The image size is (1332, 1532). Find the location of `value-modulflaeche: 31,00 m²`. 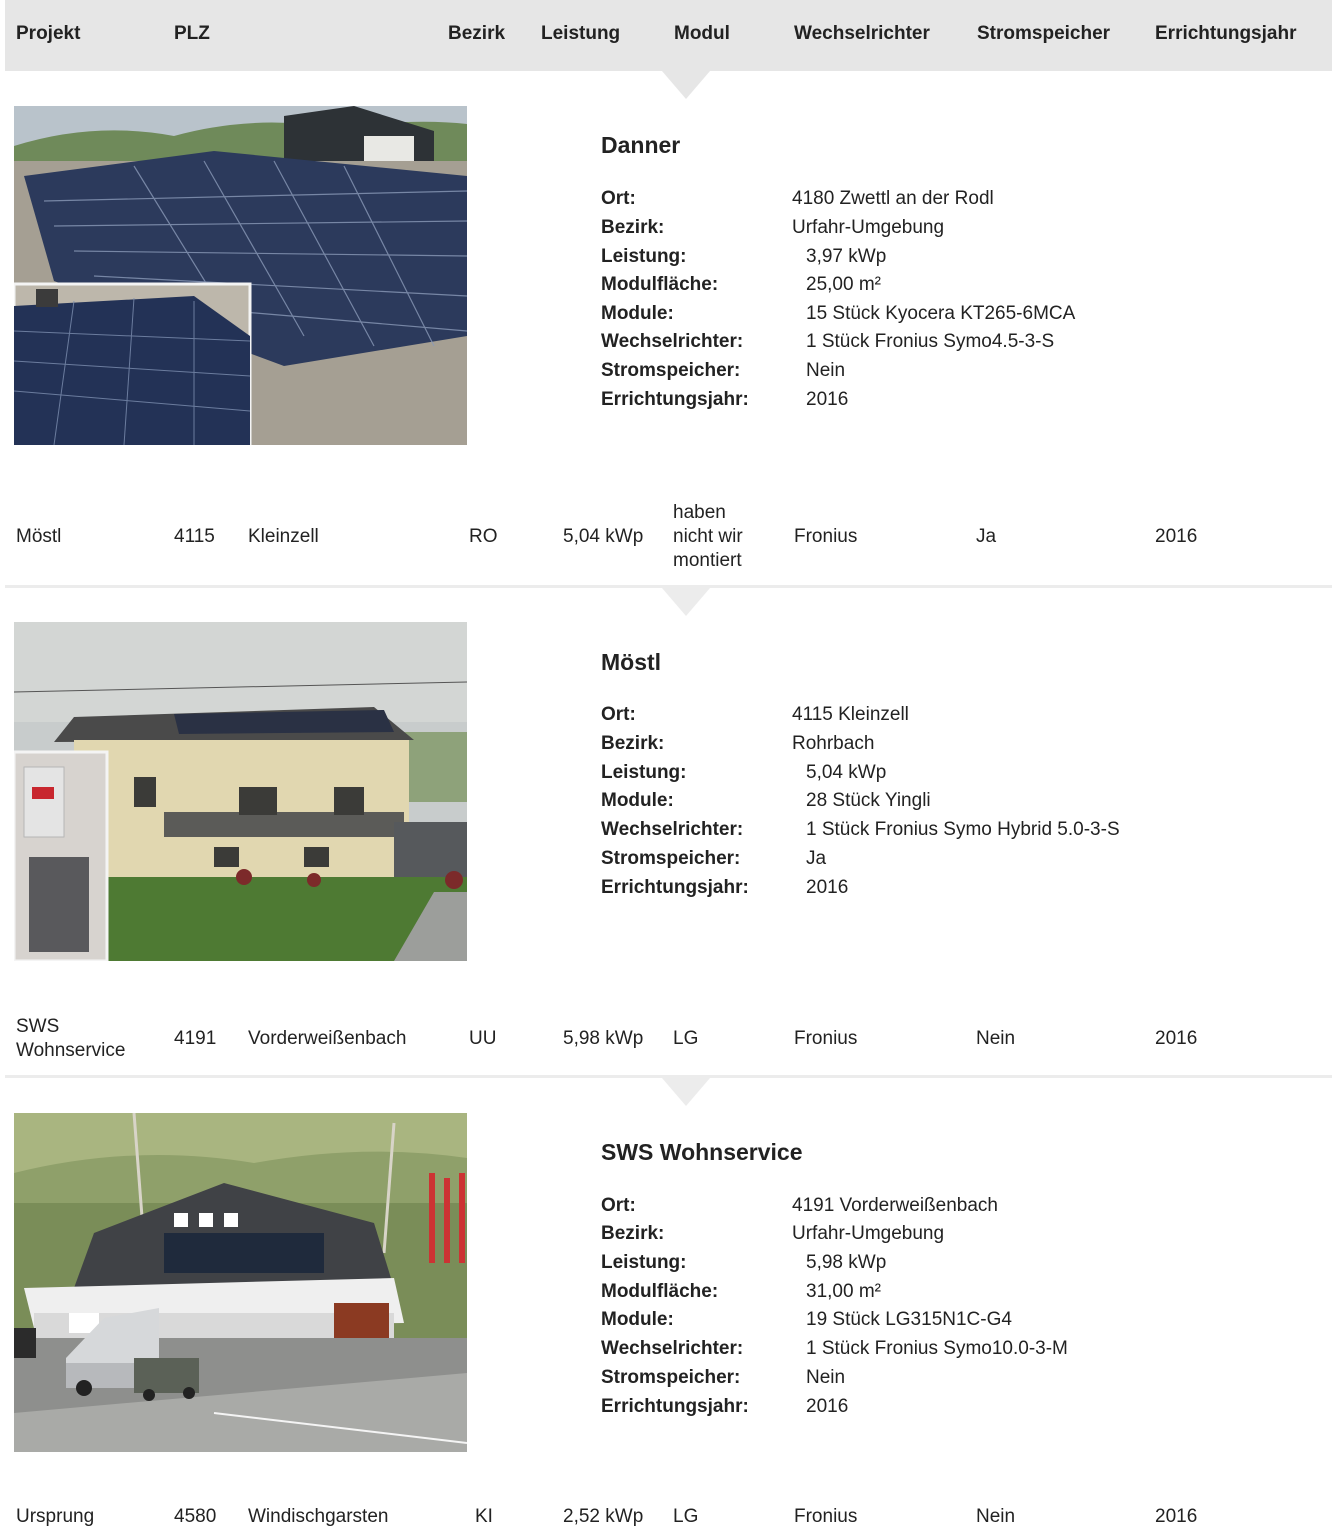

value-modulflaeche: 31,00 m² is located at coordinates (843, 1291).